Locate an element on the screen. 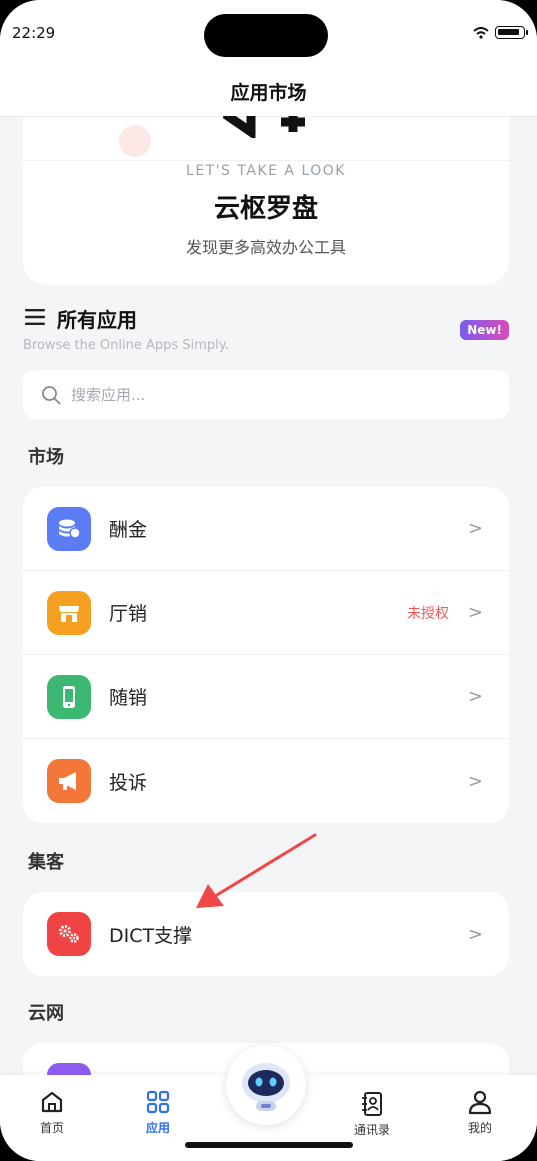  unauthorized-status: 未授权 is located at coordinates (428, 613).